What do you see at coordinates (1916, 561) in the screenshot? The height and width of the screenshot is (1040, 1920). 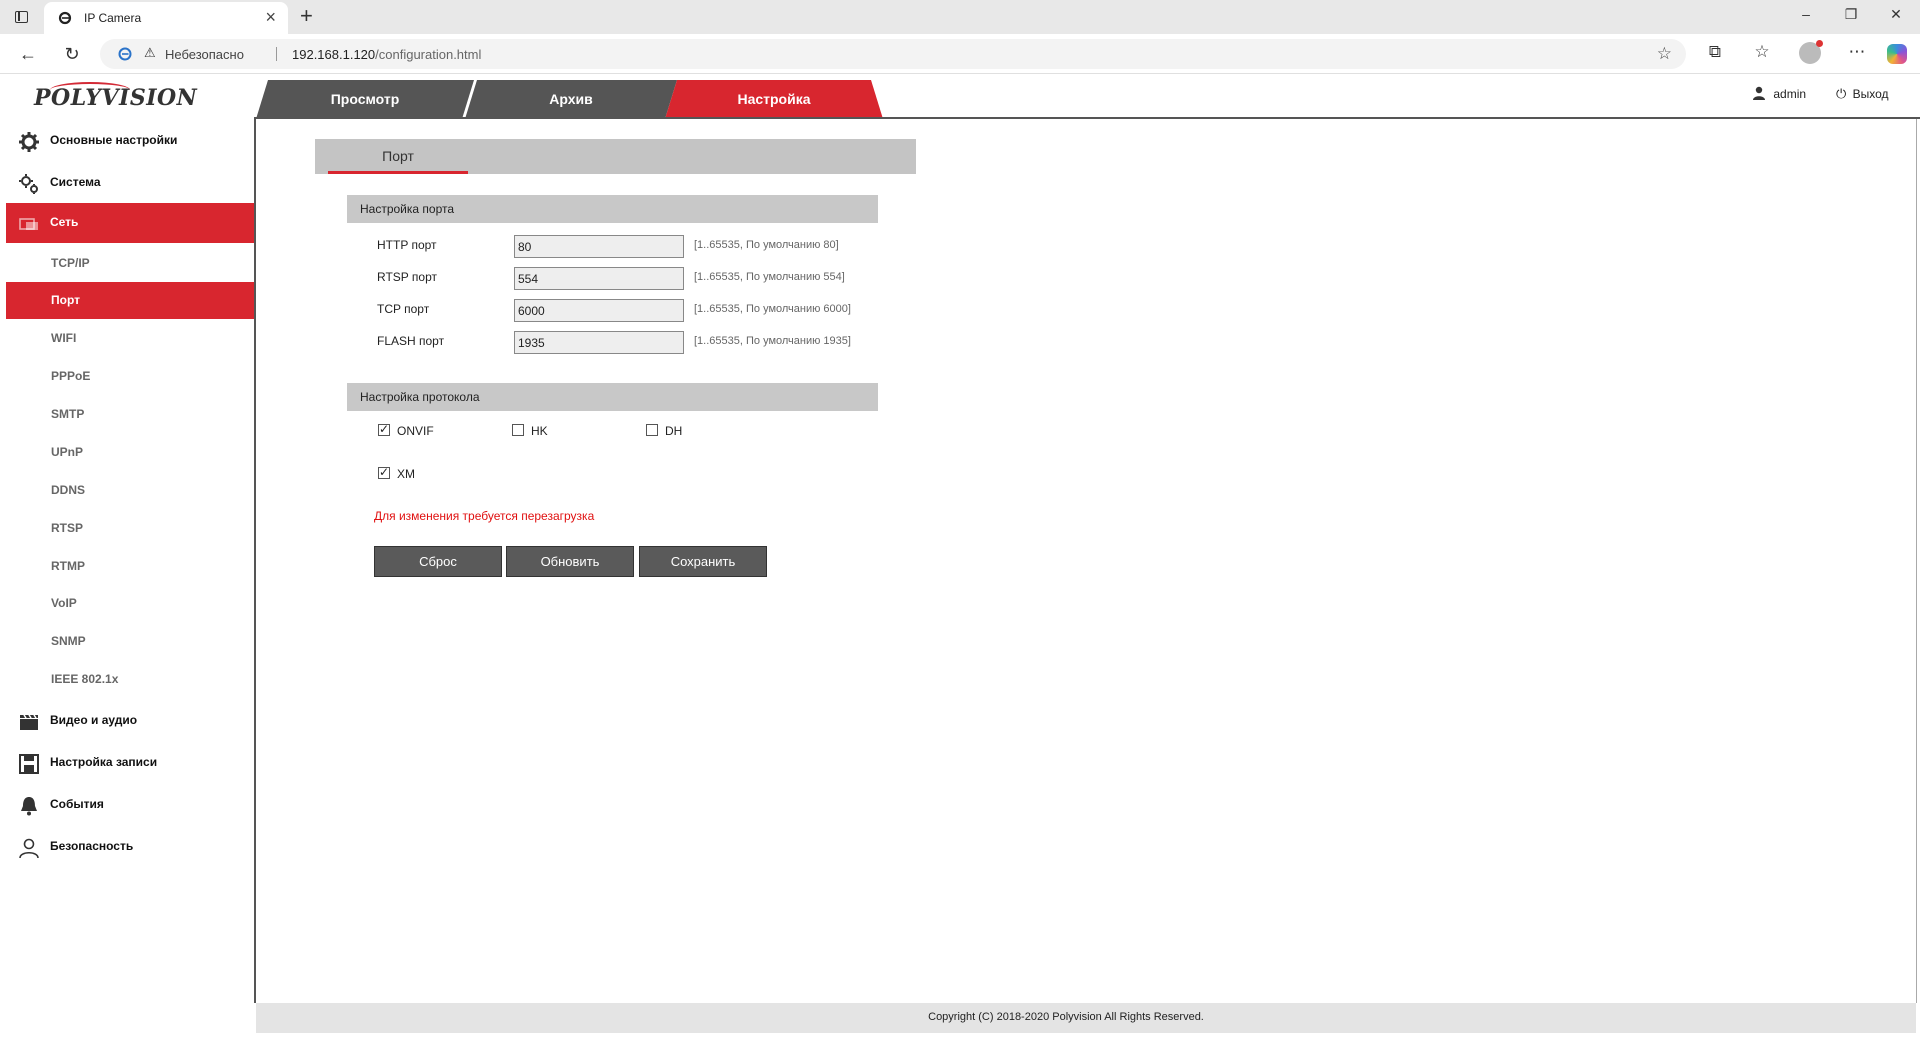 I see `content-right-border` at bounding box center [1916, 561].